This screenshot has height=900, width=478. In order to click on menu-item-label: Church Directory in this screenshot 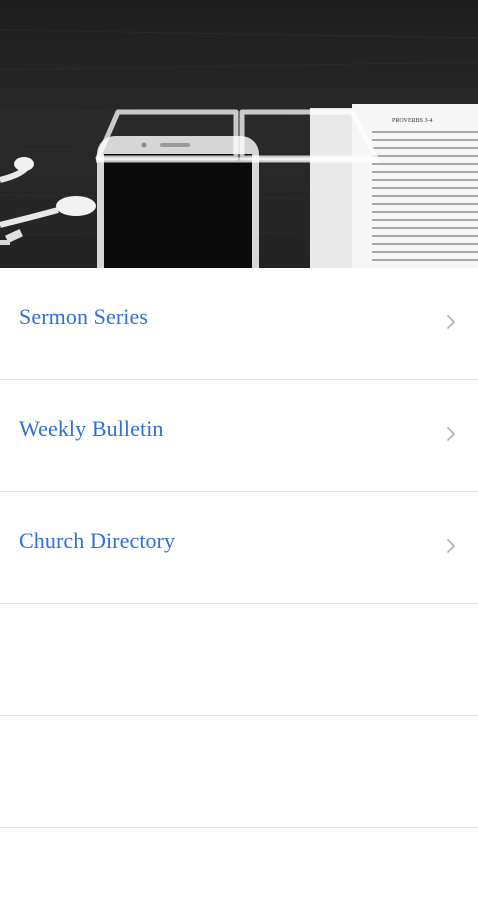, I will do `click(97, 540)`.